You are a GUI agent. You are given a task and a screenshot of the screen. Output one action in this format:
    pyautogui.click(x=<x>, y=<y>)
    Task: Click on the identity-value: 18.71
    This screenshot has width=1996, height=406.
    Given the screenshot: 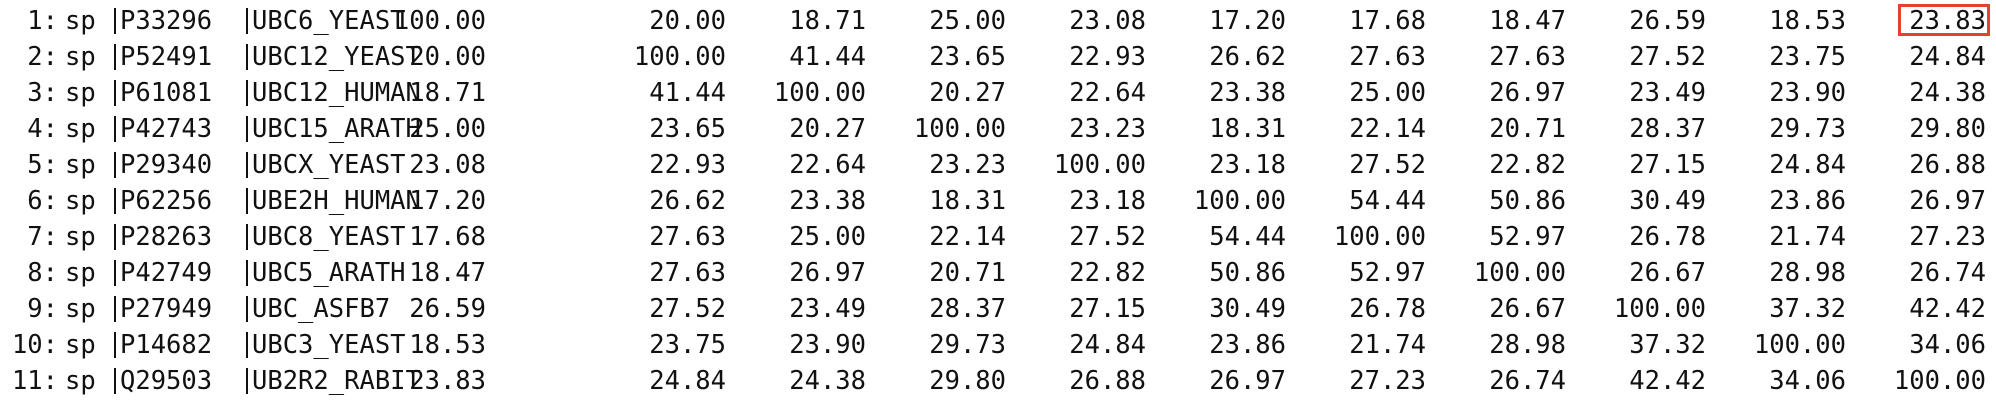 What is the action you would take?
    pyautogui.click(x=827, y=21)
    